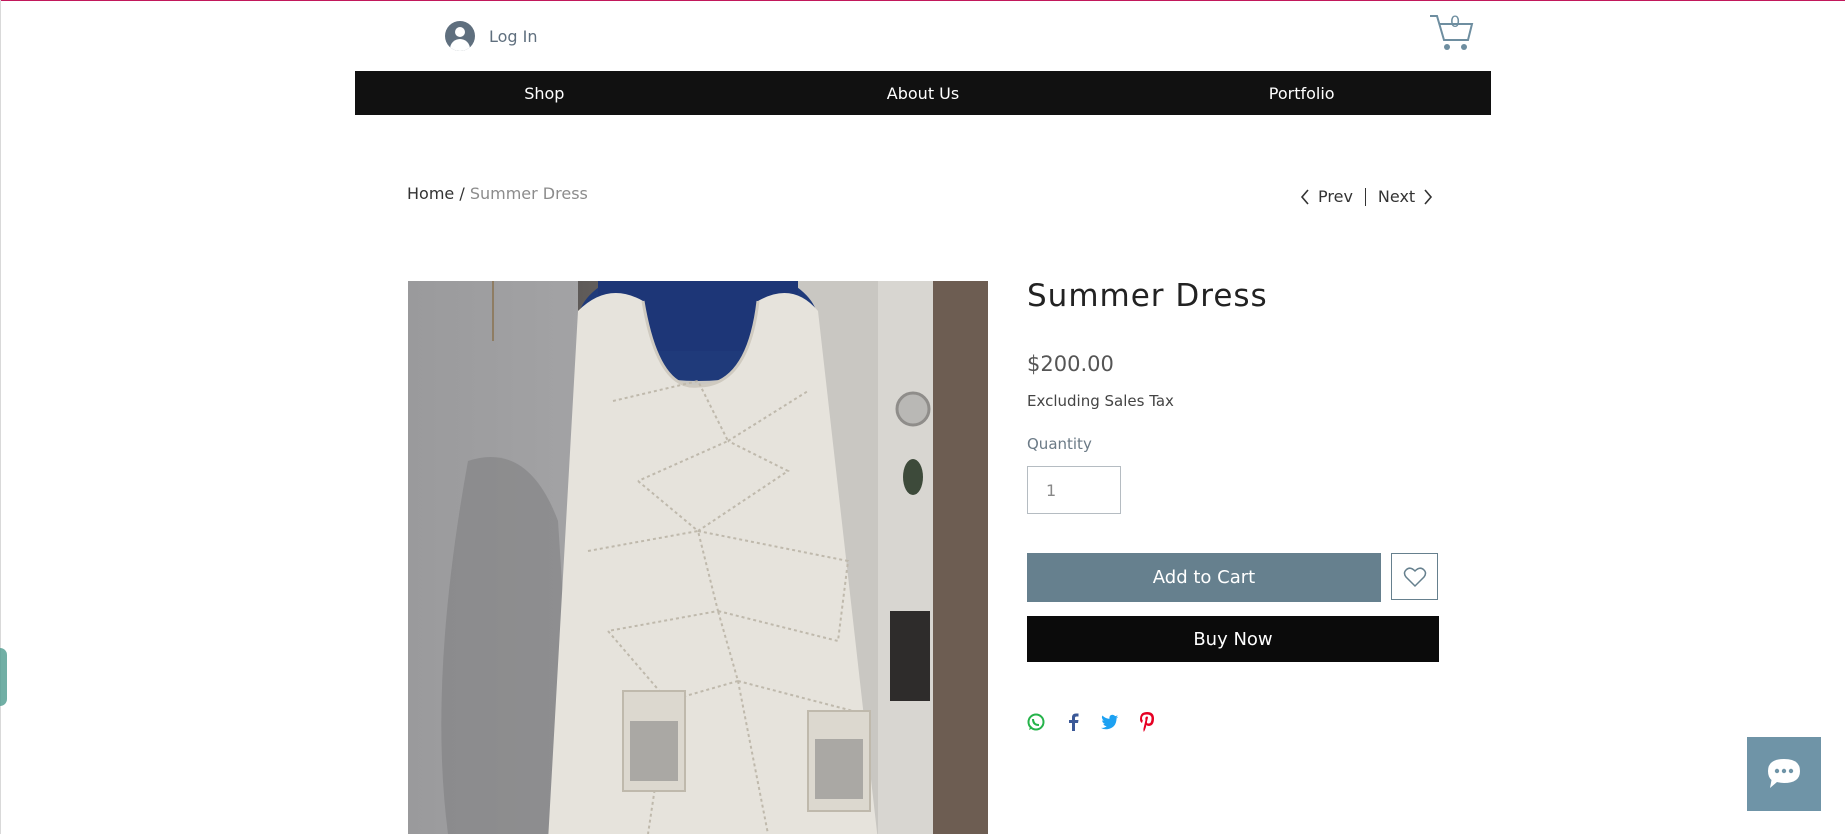  I want to click on share-bar, so click(1091, 722).